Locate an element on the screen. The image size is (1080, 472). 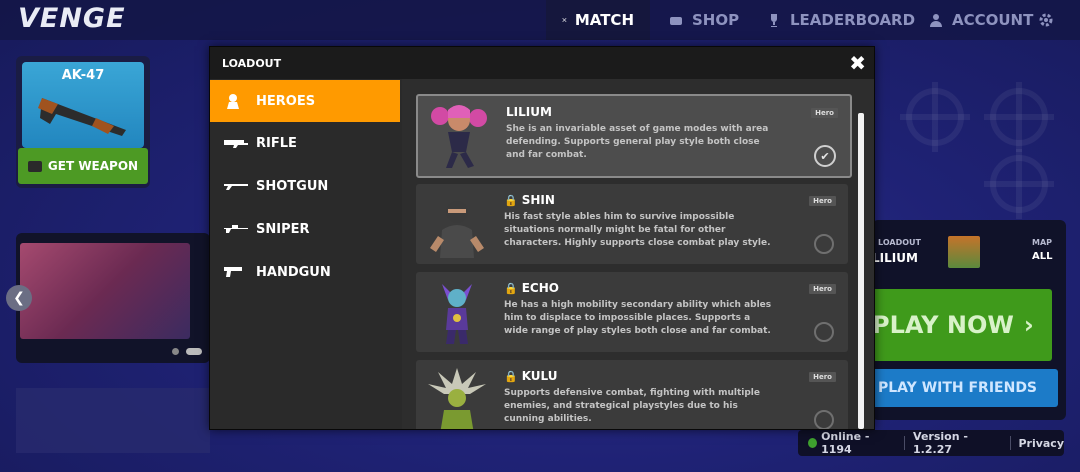
hero-name: 🔒 ECHO is located at coordinates (531, 288).